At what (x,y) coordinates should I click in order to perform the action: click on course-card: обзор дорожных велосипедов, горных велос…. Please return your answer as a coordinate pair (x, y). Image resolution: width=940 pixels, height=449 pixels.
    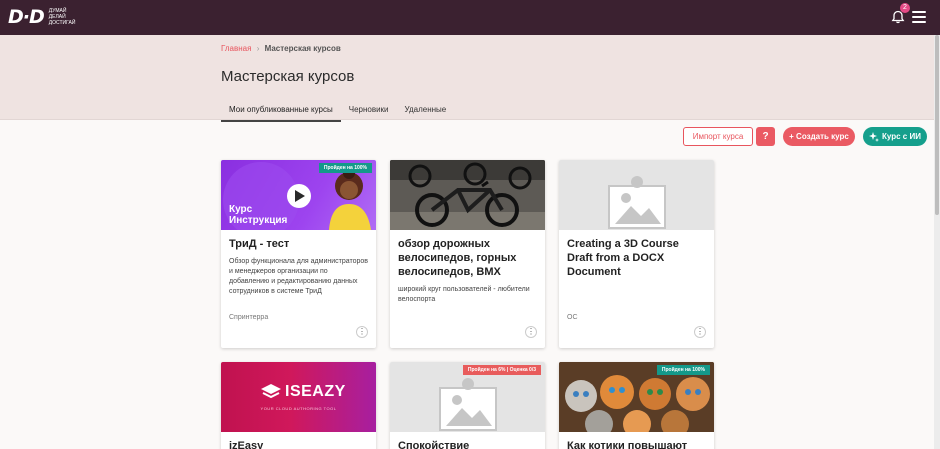
    Looking at the image, I should click on (467, 254).